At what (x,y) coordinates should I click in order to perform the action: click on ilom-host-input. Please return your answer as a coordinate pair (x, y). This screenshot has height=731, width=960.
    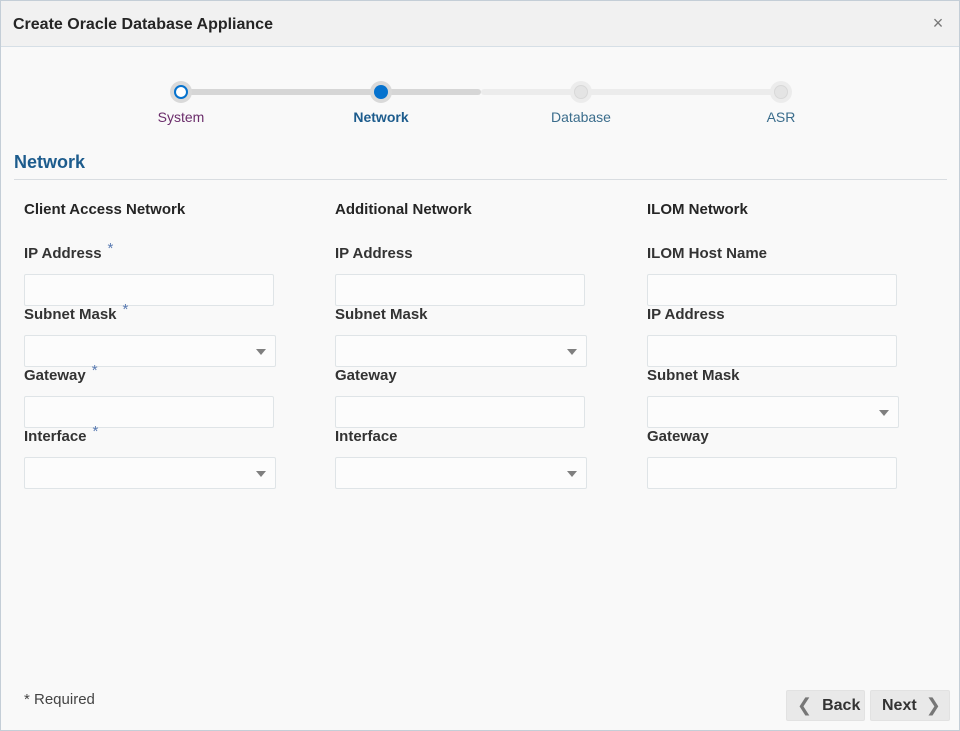
    Looking at the image, I should click on (772, 290).